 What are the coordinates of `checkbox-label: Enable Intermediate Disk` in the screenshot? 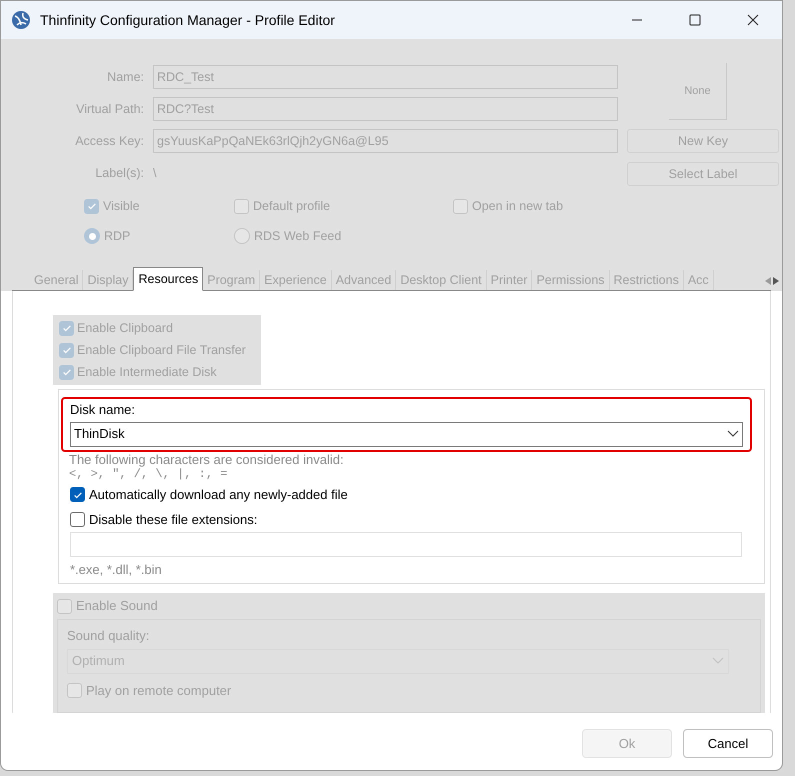 It's located at (147, 372).